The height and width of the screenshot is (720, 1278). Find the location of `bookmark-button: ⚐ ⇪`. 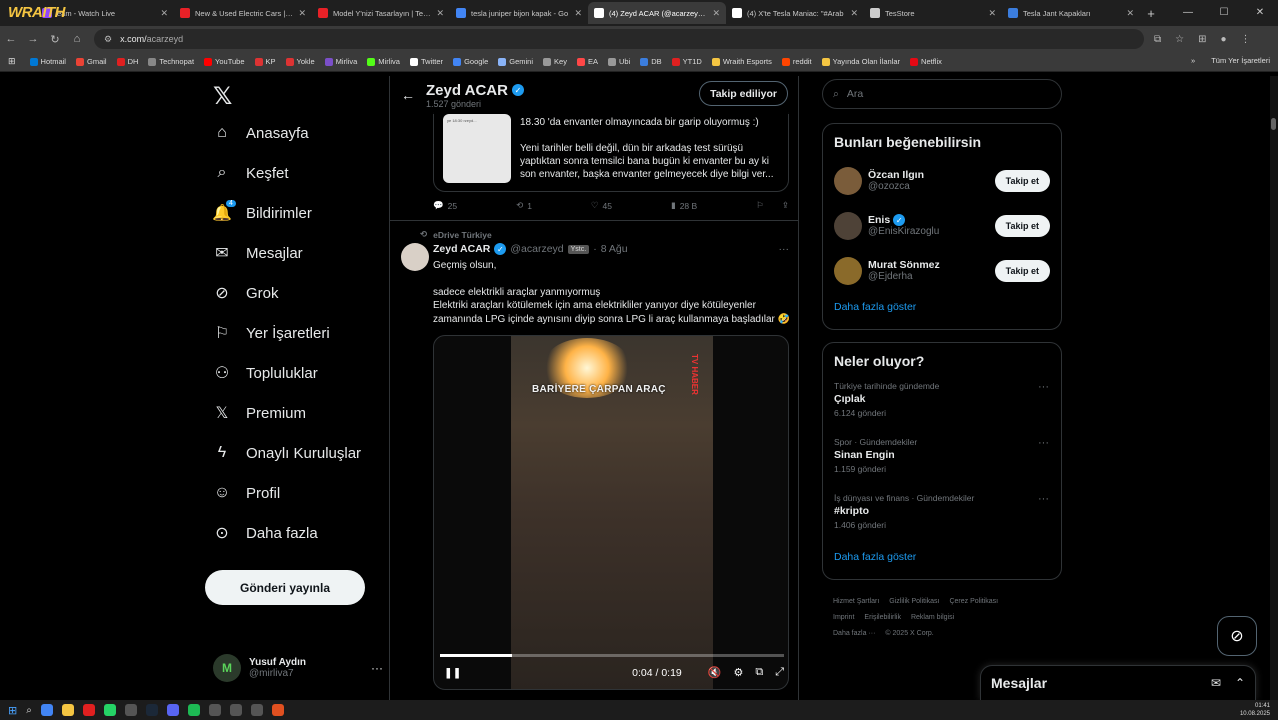

bookmark-button: ⚐ ⇪ is located at coordinates (772, 205).